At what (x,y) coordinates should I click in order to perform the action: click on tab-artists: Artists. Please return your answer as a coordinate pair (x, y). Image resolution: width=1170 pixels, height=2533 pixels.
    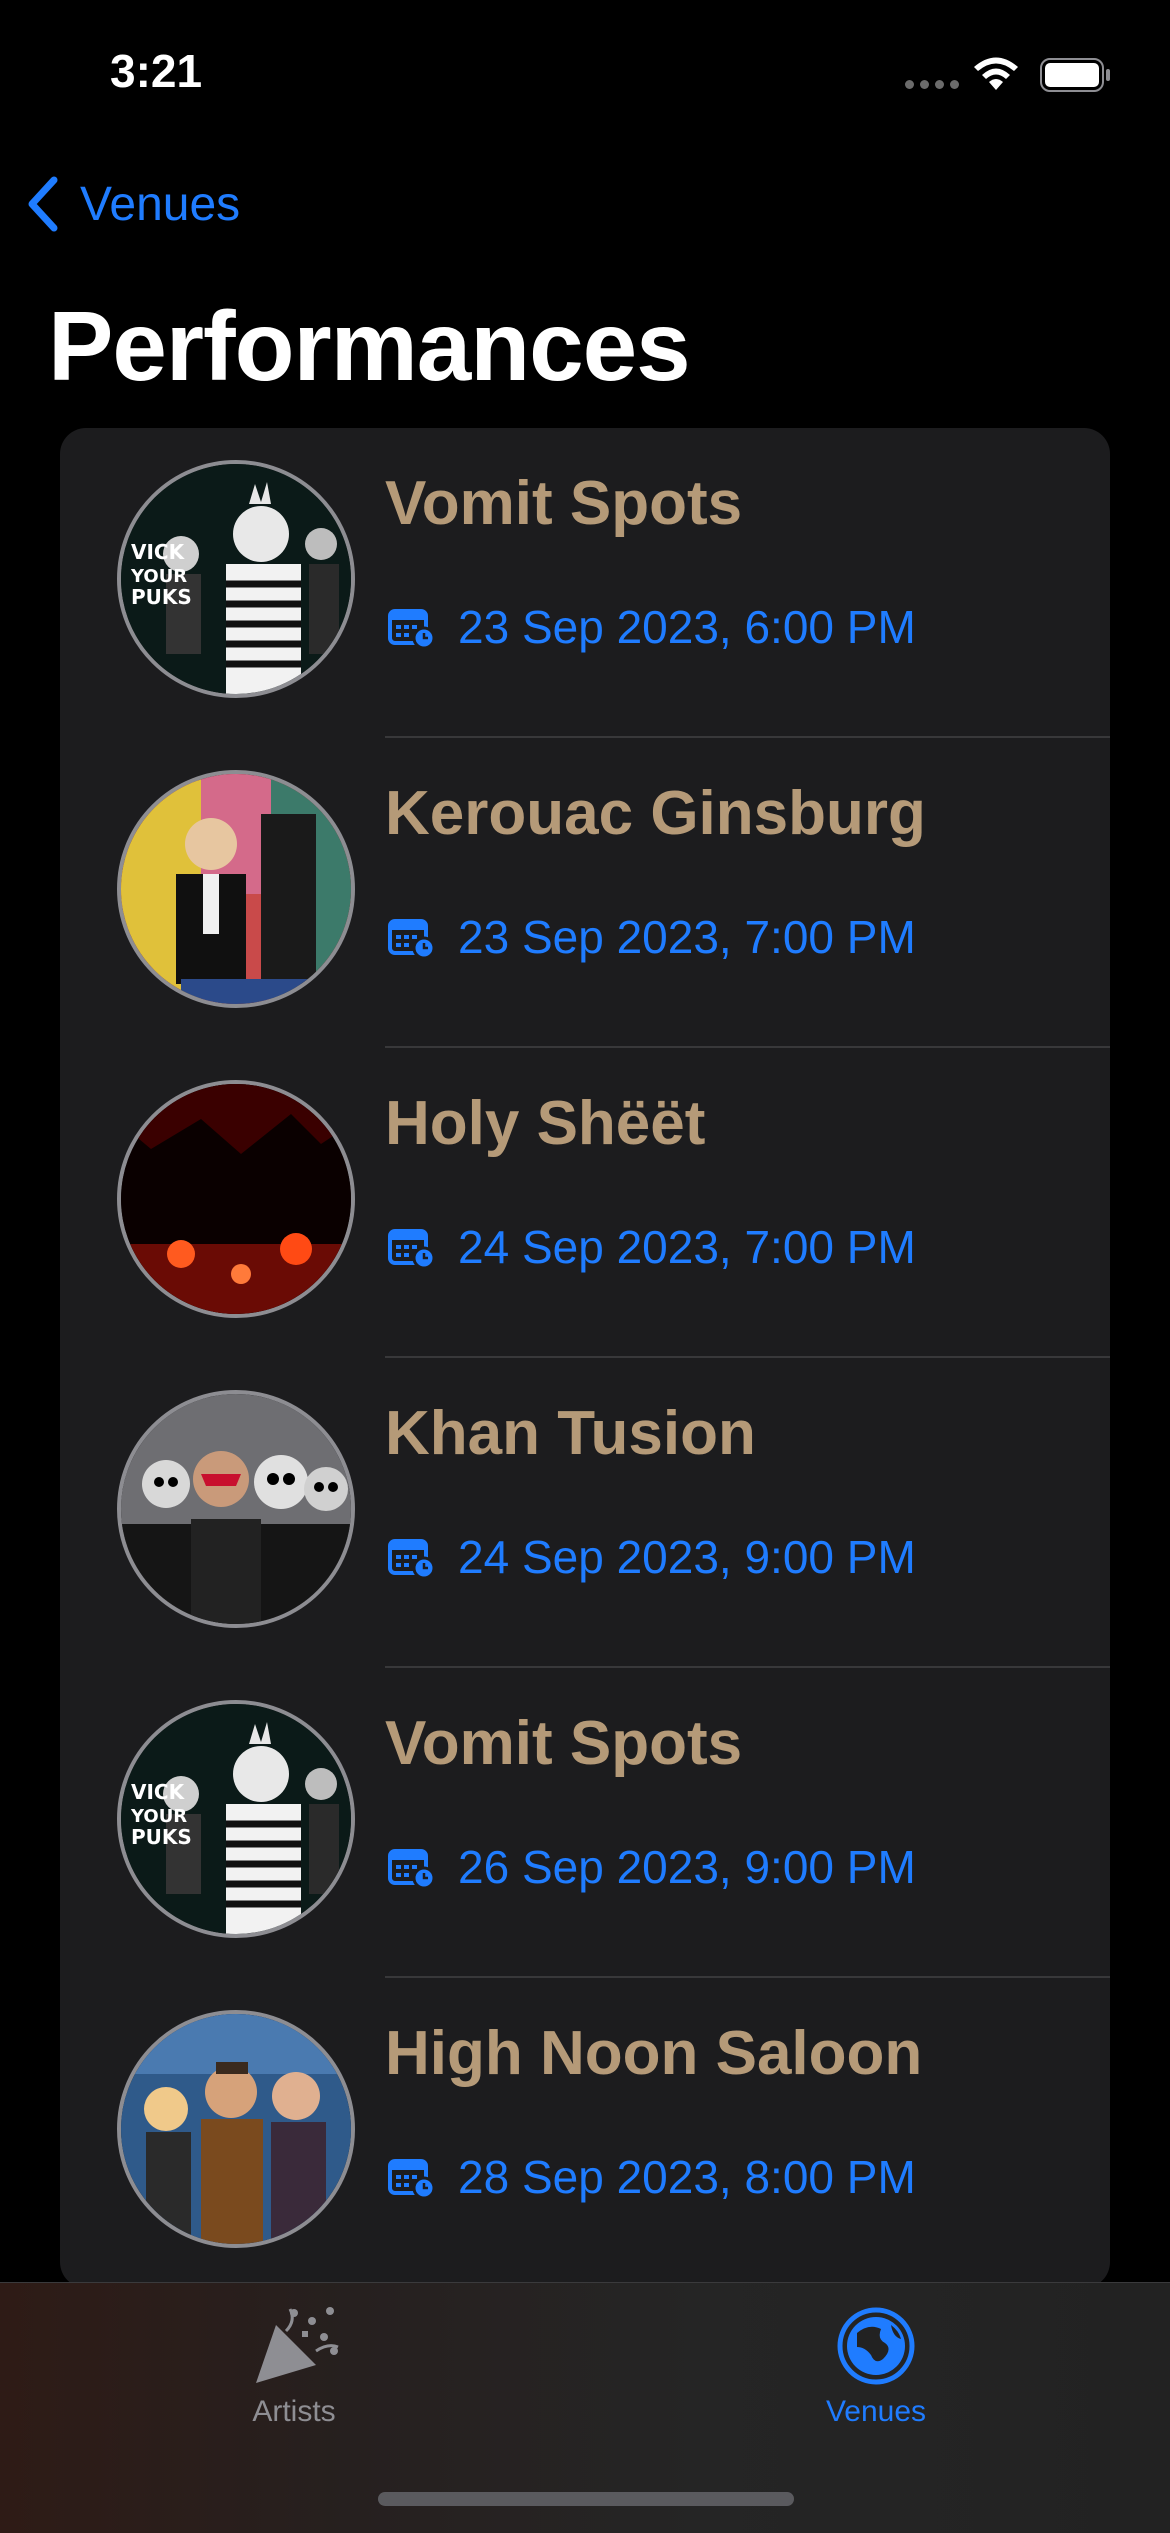
    Looking at the image, I should click on (294, 2366).